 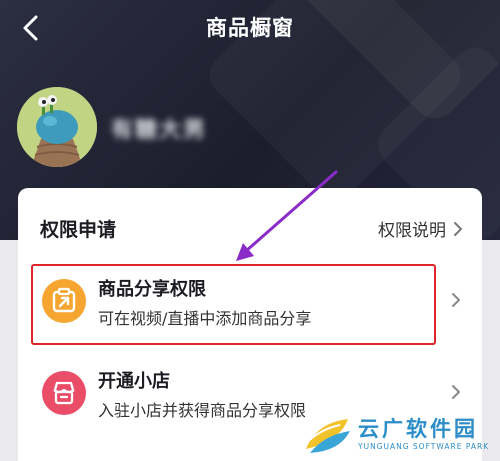 I want to click on product-share-subtitle: 可在视频/直播中添加商品分享, so click(x=205, y=318).